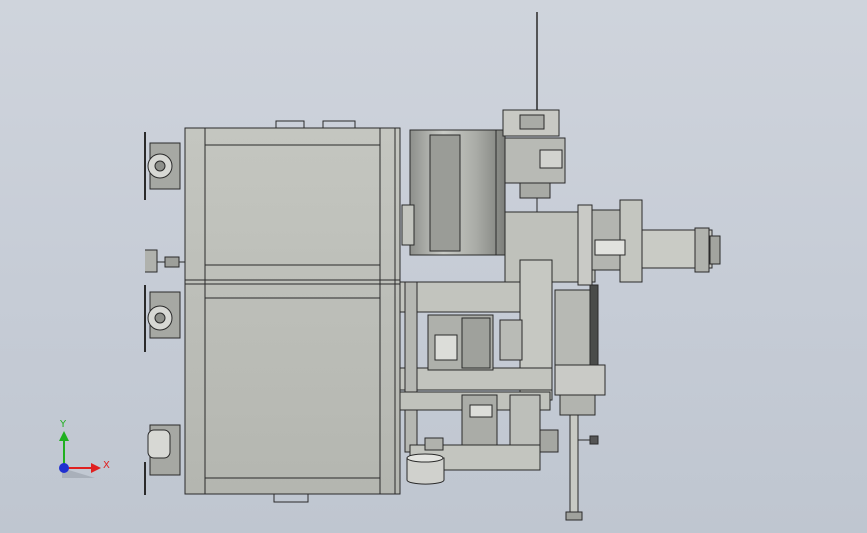 This screenshot has height=533, width=867. I want to click on y-arrowhead-icon, so click(64, 436).